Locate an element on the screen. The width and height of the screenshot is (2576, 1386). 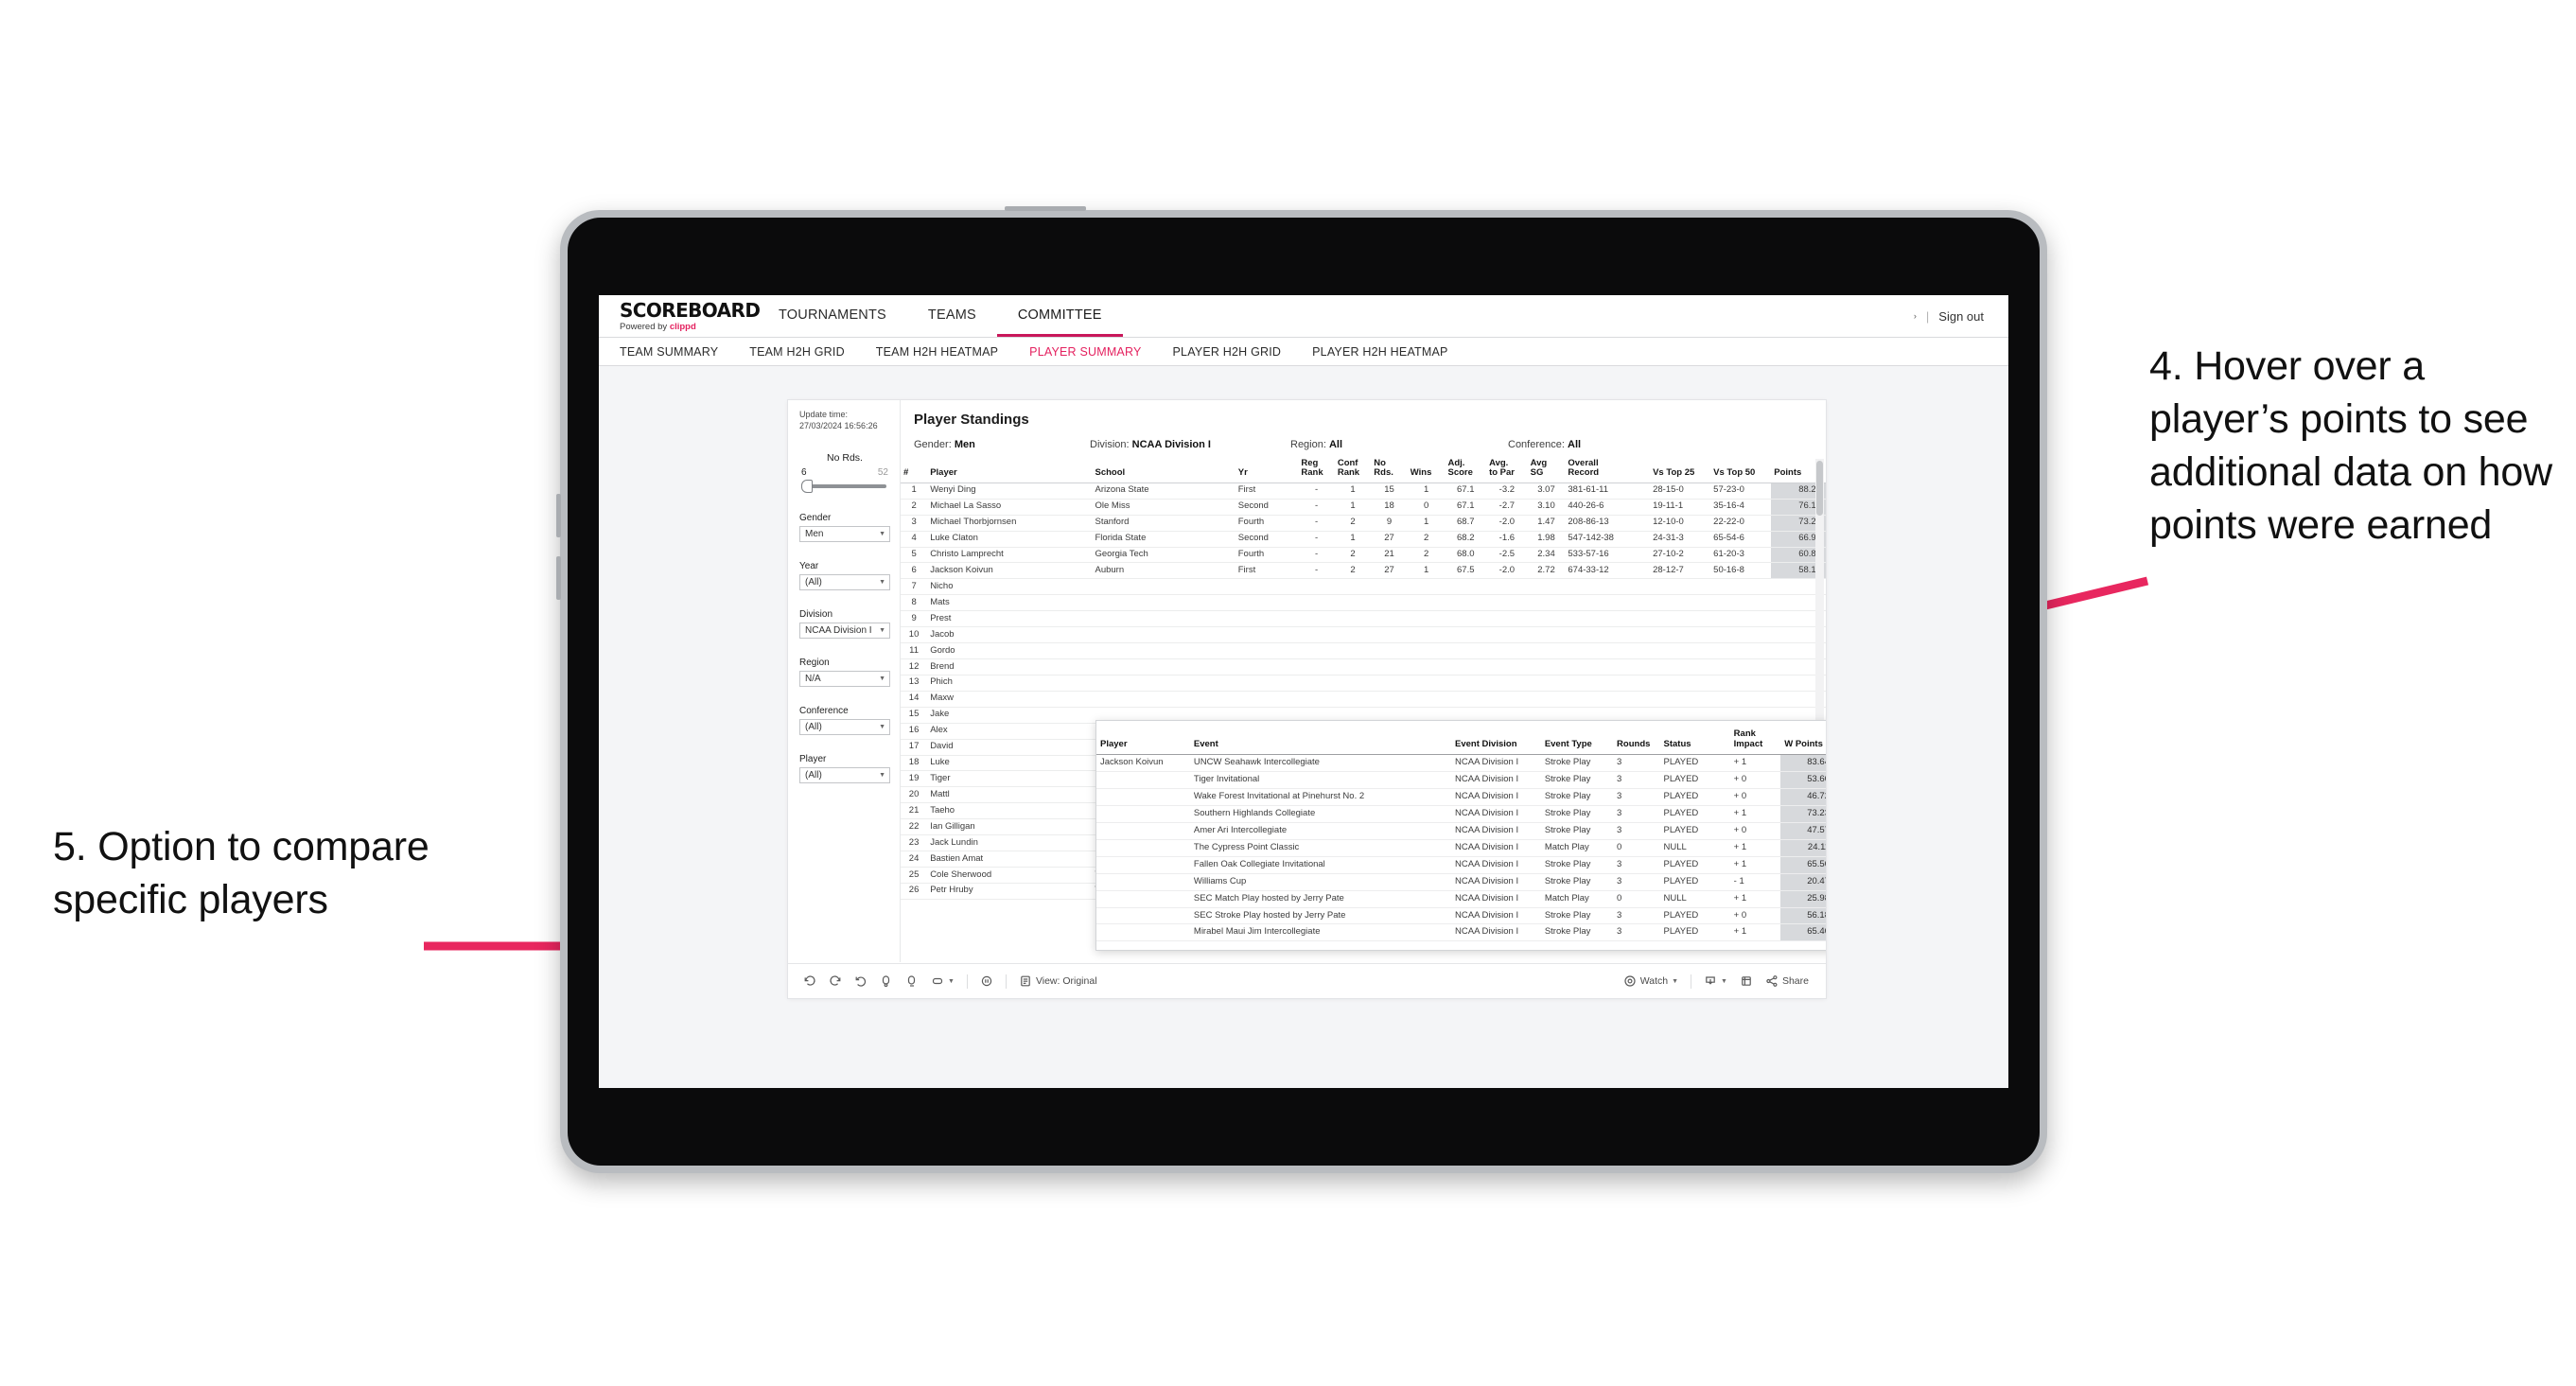
col-avg-sg: Avg SG is located at coordinates (1546, 470).